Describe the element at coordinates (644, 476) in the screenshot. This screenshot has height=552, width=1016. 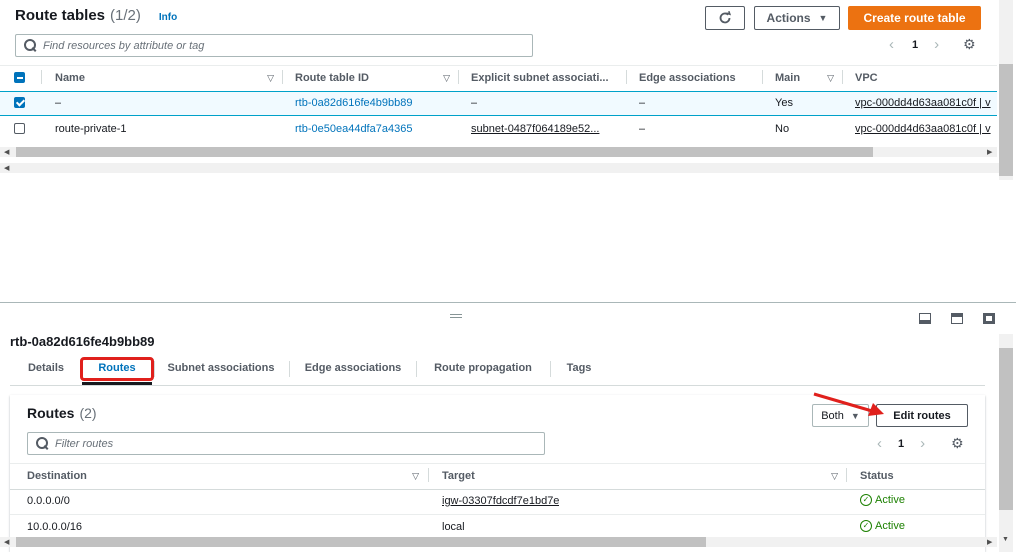
I see `column-header-target: Target ▽` at that location.